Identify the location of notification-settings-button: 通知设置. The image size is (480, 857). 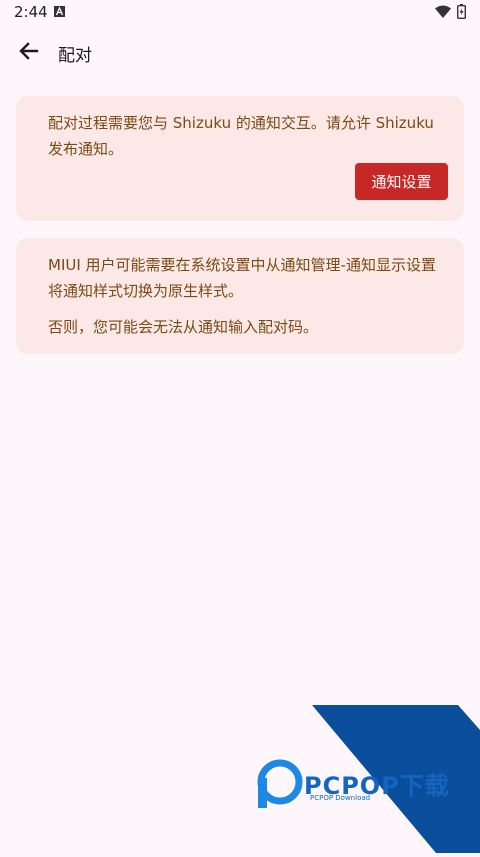
(401, 181).